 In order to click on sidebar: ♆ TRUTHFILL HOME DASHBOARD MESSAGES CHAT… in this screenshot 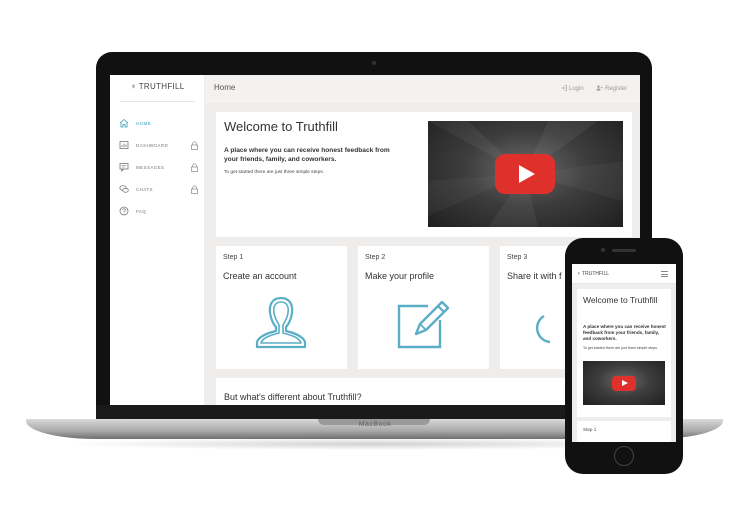, I will do `click(157, 240)`.